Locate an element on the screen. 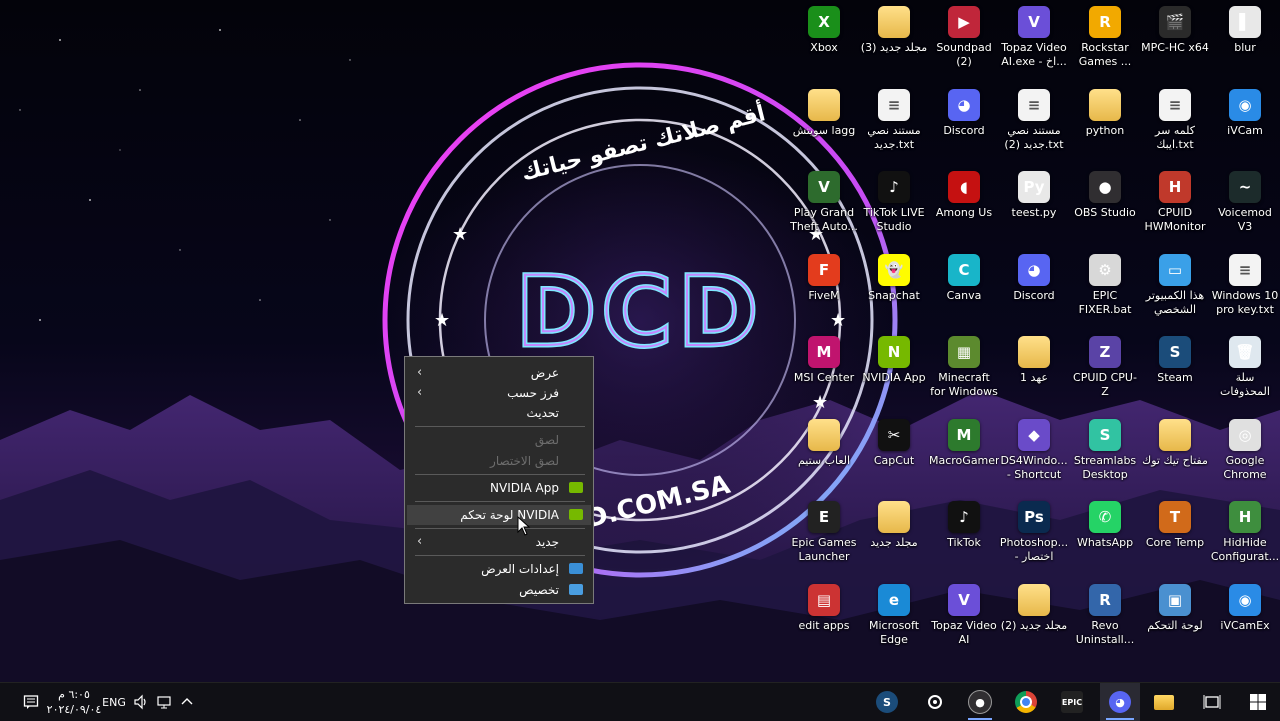  notification-center-icon is located at coordinates (31, 702).